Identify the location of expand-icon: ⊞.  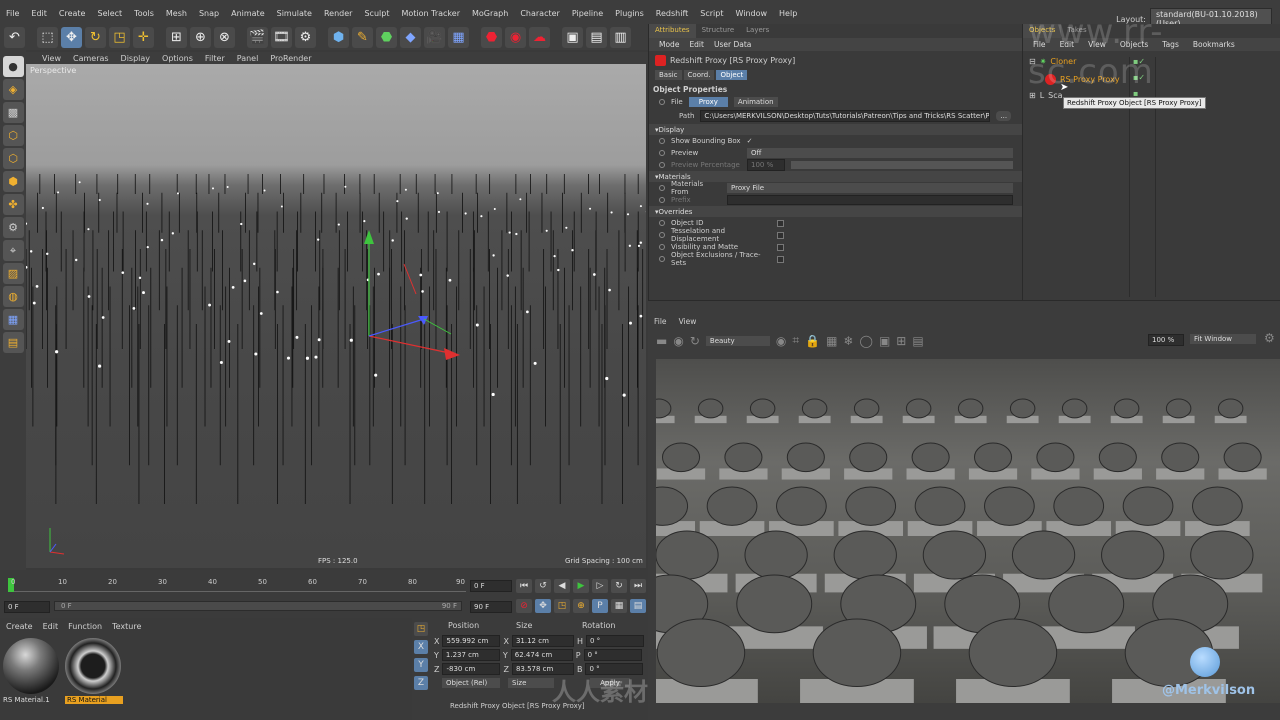
(1032, 95).